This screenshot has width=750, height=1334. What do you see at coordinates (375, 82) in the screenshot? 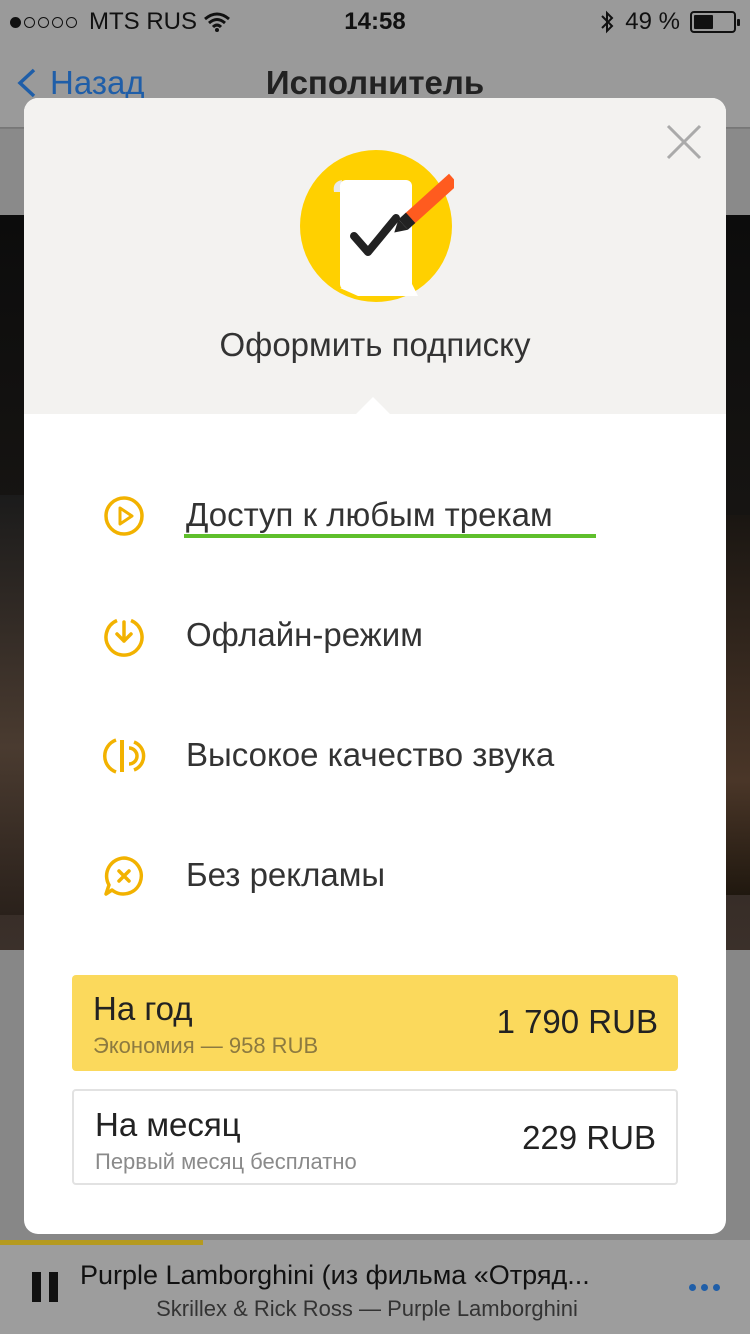
I see `nav-title: Исполнитель` at bounding box center [375, 82].